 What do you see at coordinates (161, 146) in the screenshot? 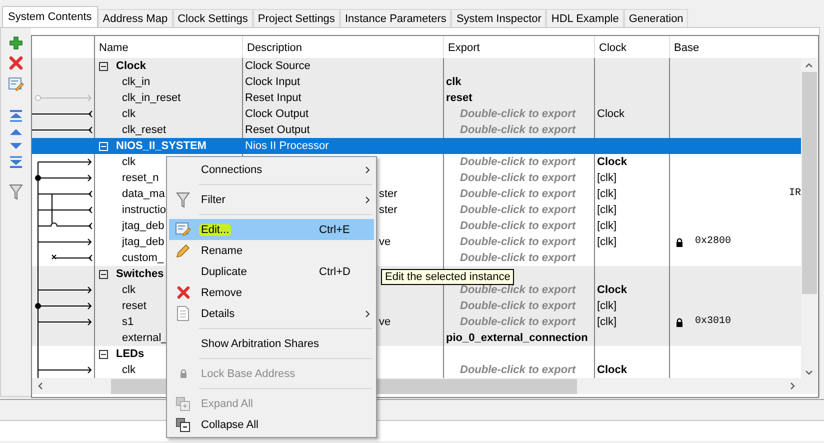
I see `instance-name: NIOS_II_SYSTEM` at bounding box center [161, 146].